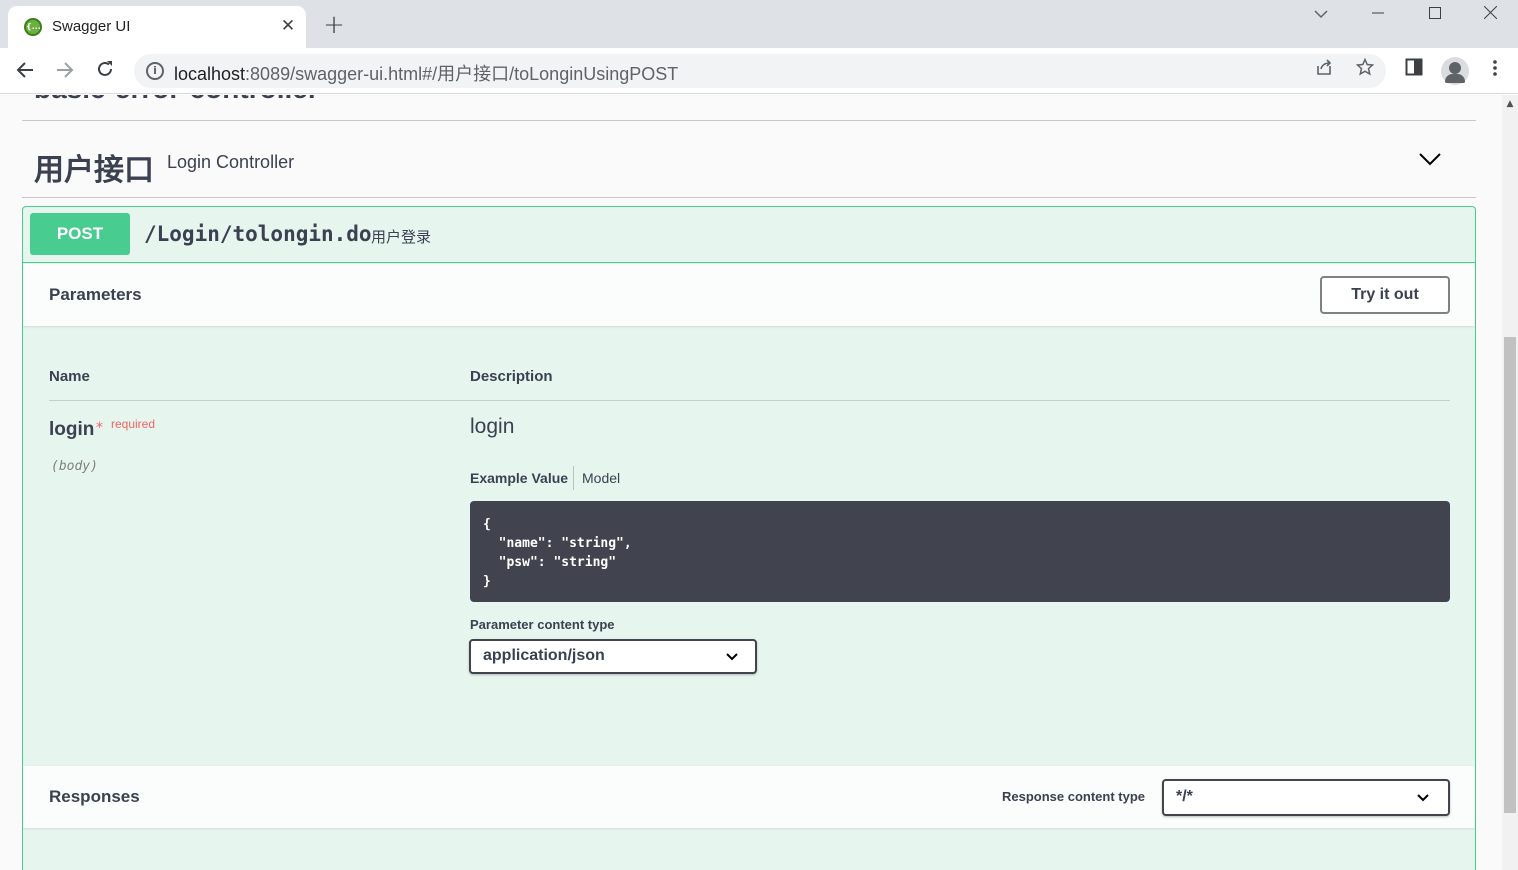 Image resolution: width=1518 pixels, height=870 pixels. What do you see at coordinates (1495, 71) in the screenshot?
I see `menu-icon` at bounding box center [1495, 71].